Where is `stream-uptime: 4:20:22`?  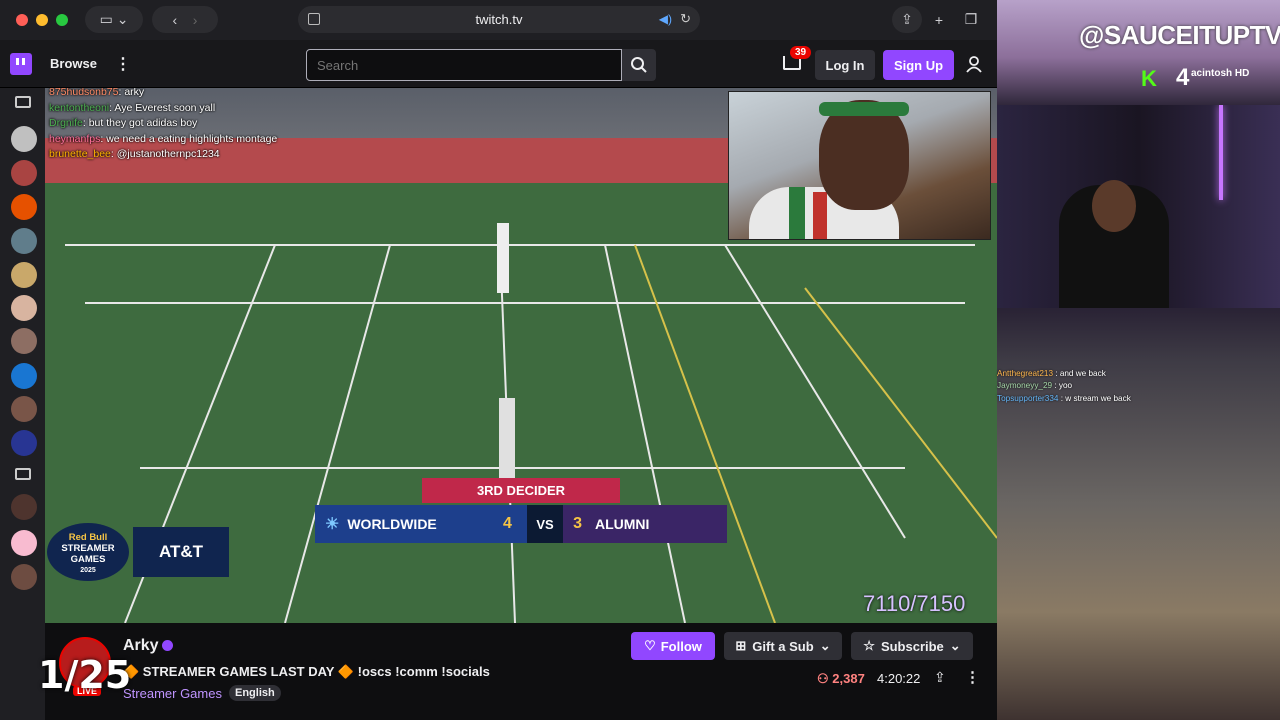
stream-uptime: 4:20:22 is located at coordinates (899, 678).